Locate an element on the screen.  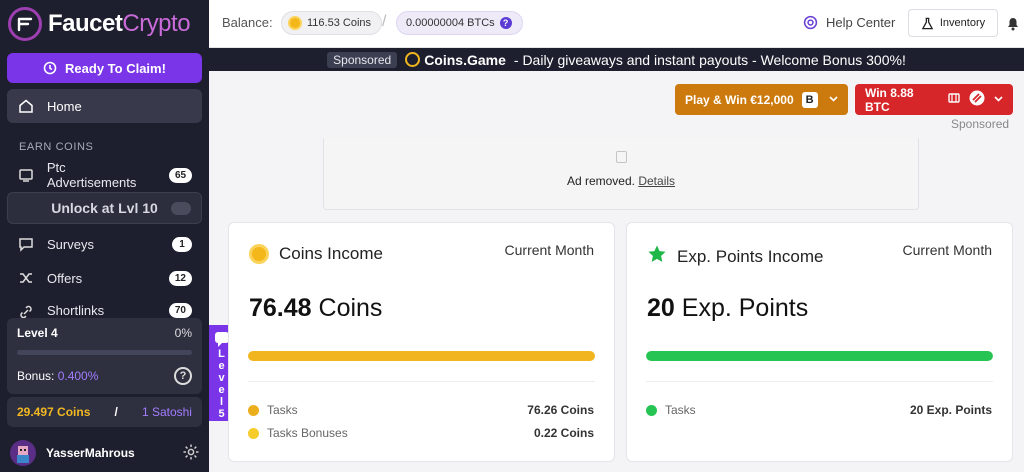
locked-label: Unlock at Lvl 10 is located at coordinates (104, 208).